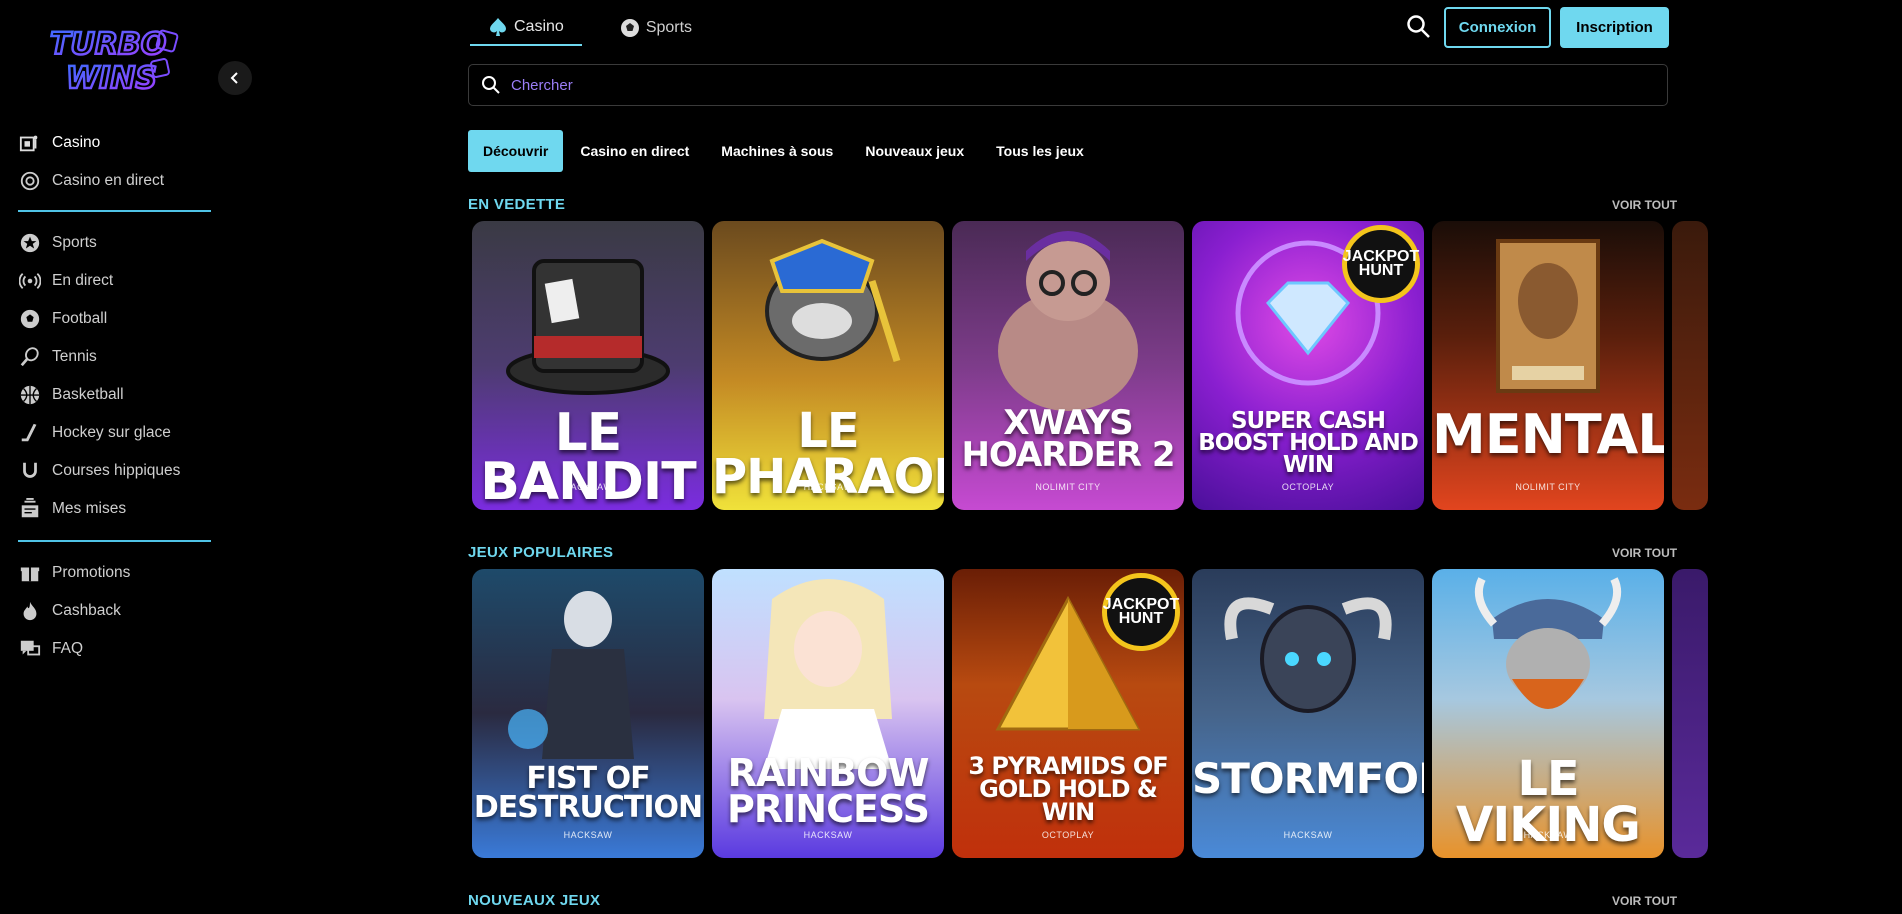 The image size is (1902, 914). I want to click on section-title-new-games: NOUVEAUX JEUX, so click(534, 900).